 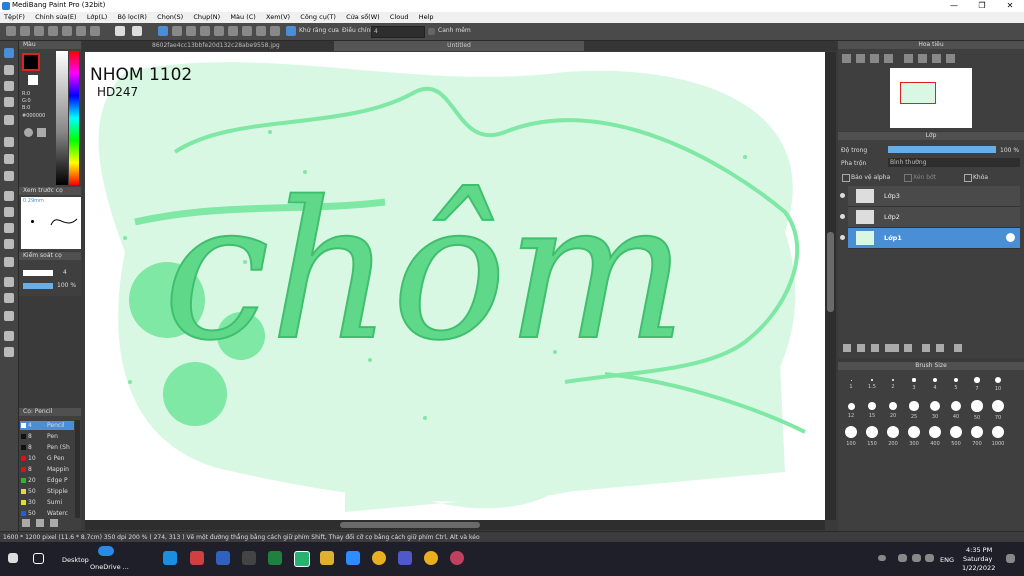 I want to click on brush-size-option: 70, so click(x=998, y=410).